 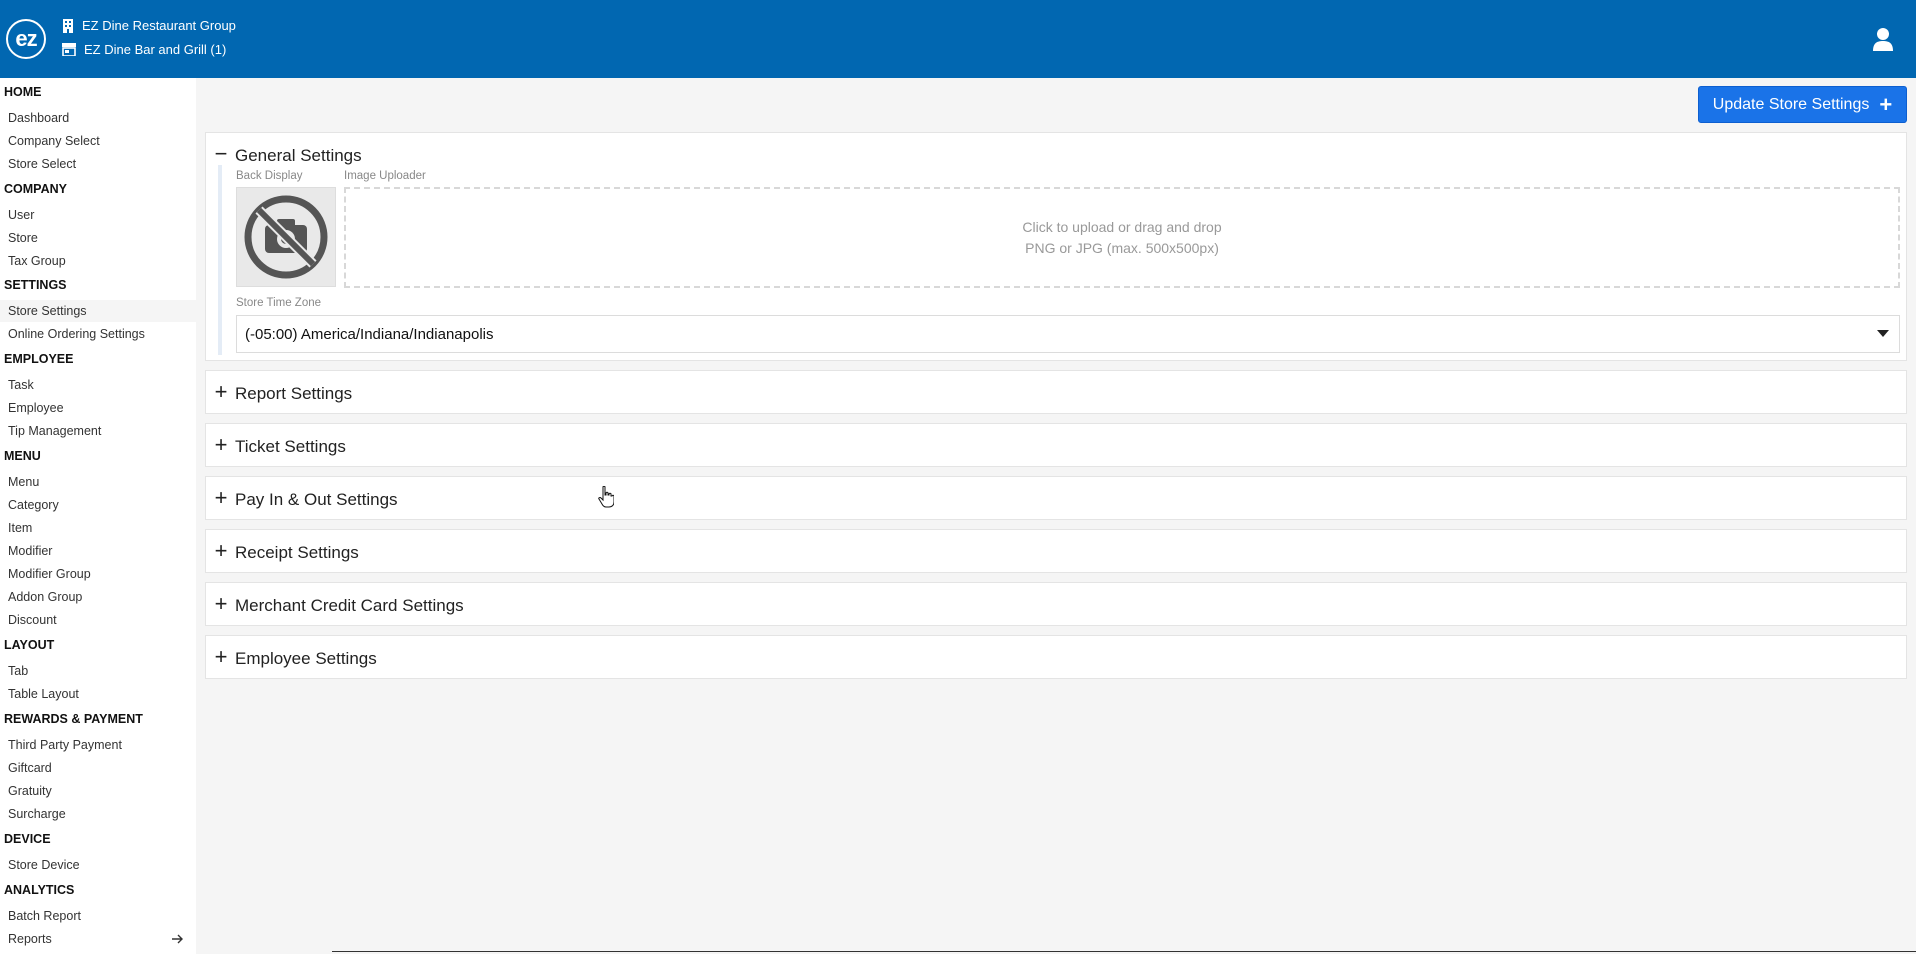 What do you see at coordinates (606, 497) in the screenshot?
I see `hand-cursor-icon` at bounding box center [606, 497].